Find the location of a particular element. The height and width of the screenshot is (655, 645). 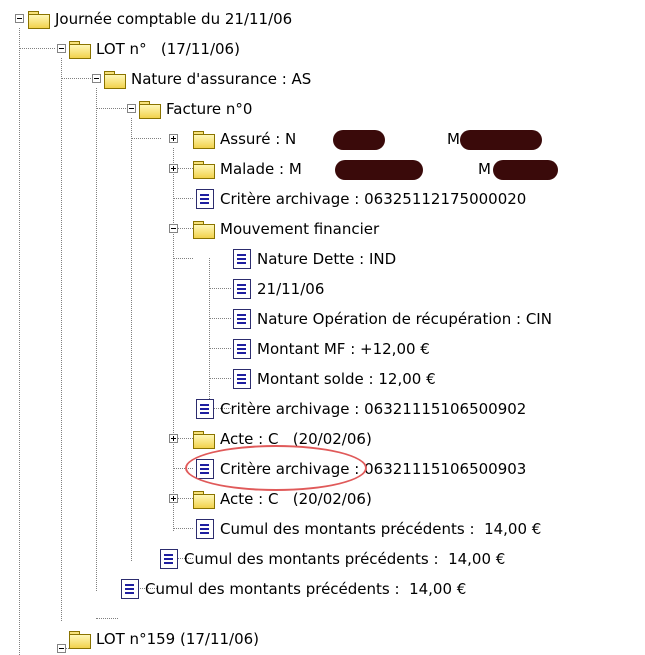

tree-node-critere-2: Critère archivage : 06321115106500902 is located at coordinates (361, 409).